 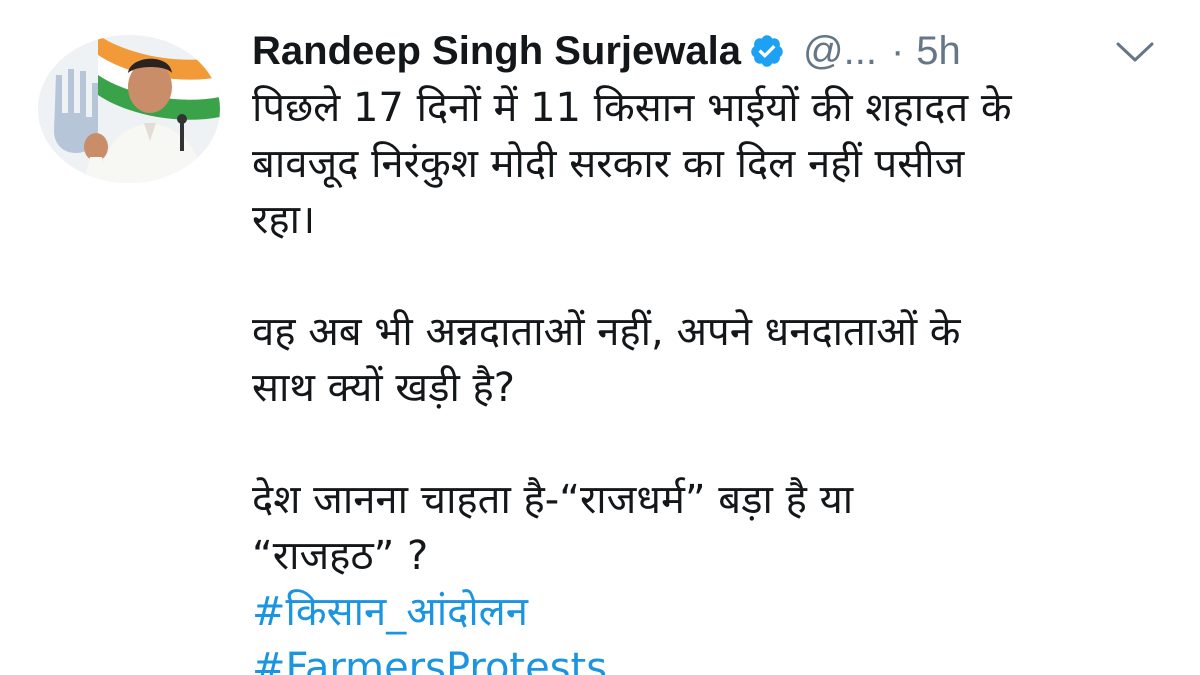 I want to click on hashtag-kisan-andolan: #किसान_आंदोलन, so click(x=712, y=612).